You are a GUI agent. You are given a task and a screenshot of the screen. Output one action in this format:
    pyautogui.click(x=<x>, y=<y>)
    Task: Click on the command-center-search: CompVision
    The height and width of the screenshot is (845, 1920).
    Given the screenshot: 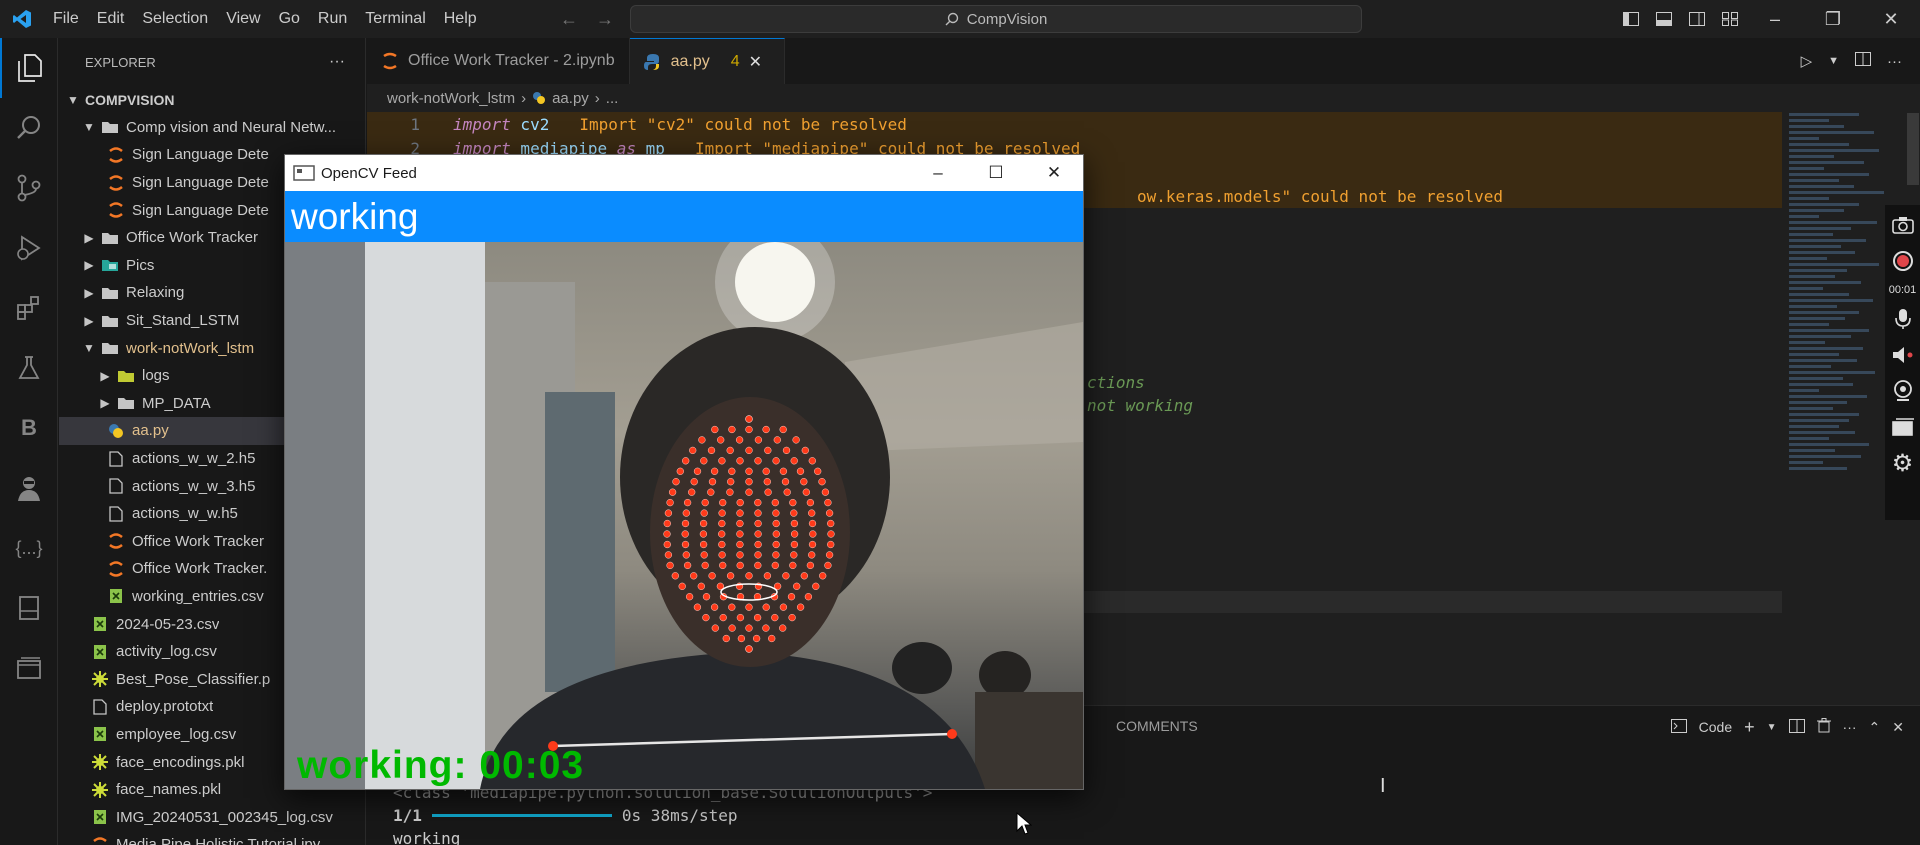 What is the action you would take?
    pyautogui.click(x=996, y=19)
    